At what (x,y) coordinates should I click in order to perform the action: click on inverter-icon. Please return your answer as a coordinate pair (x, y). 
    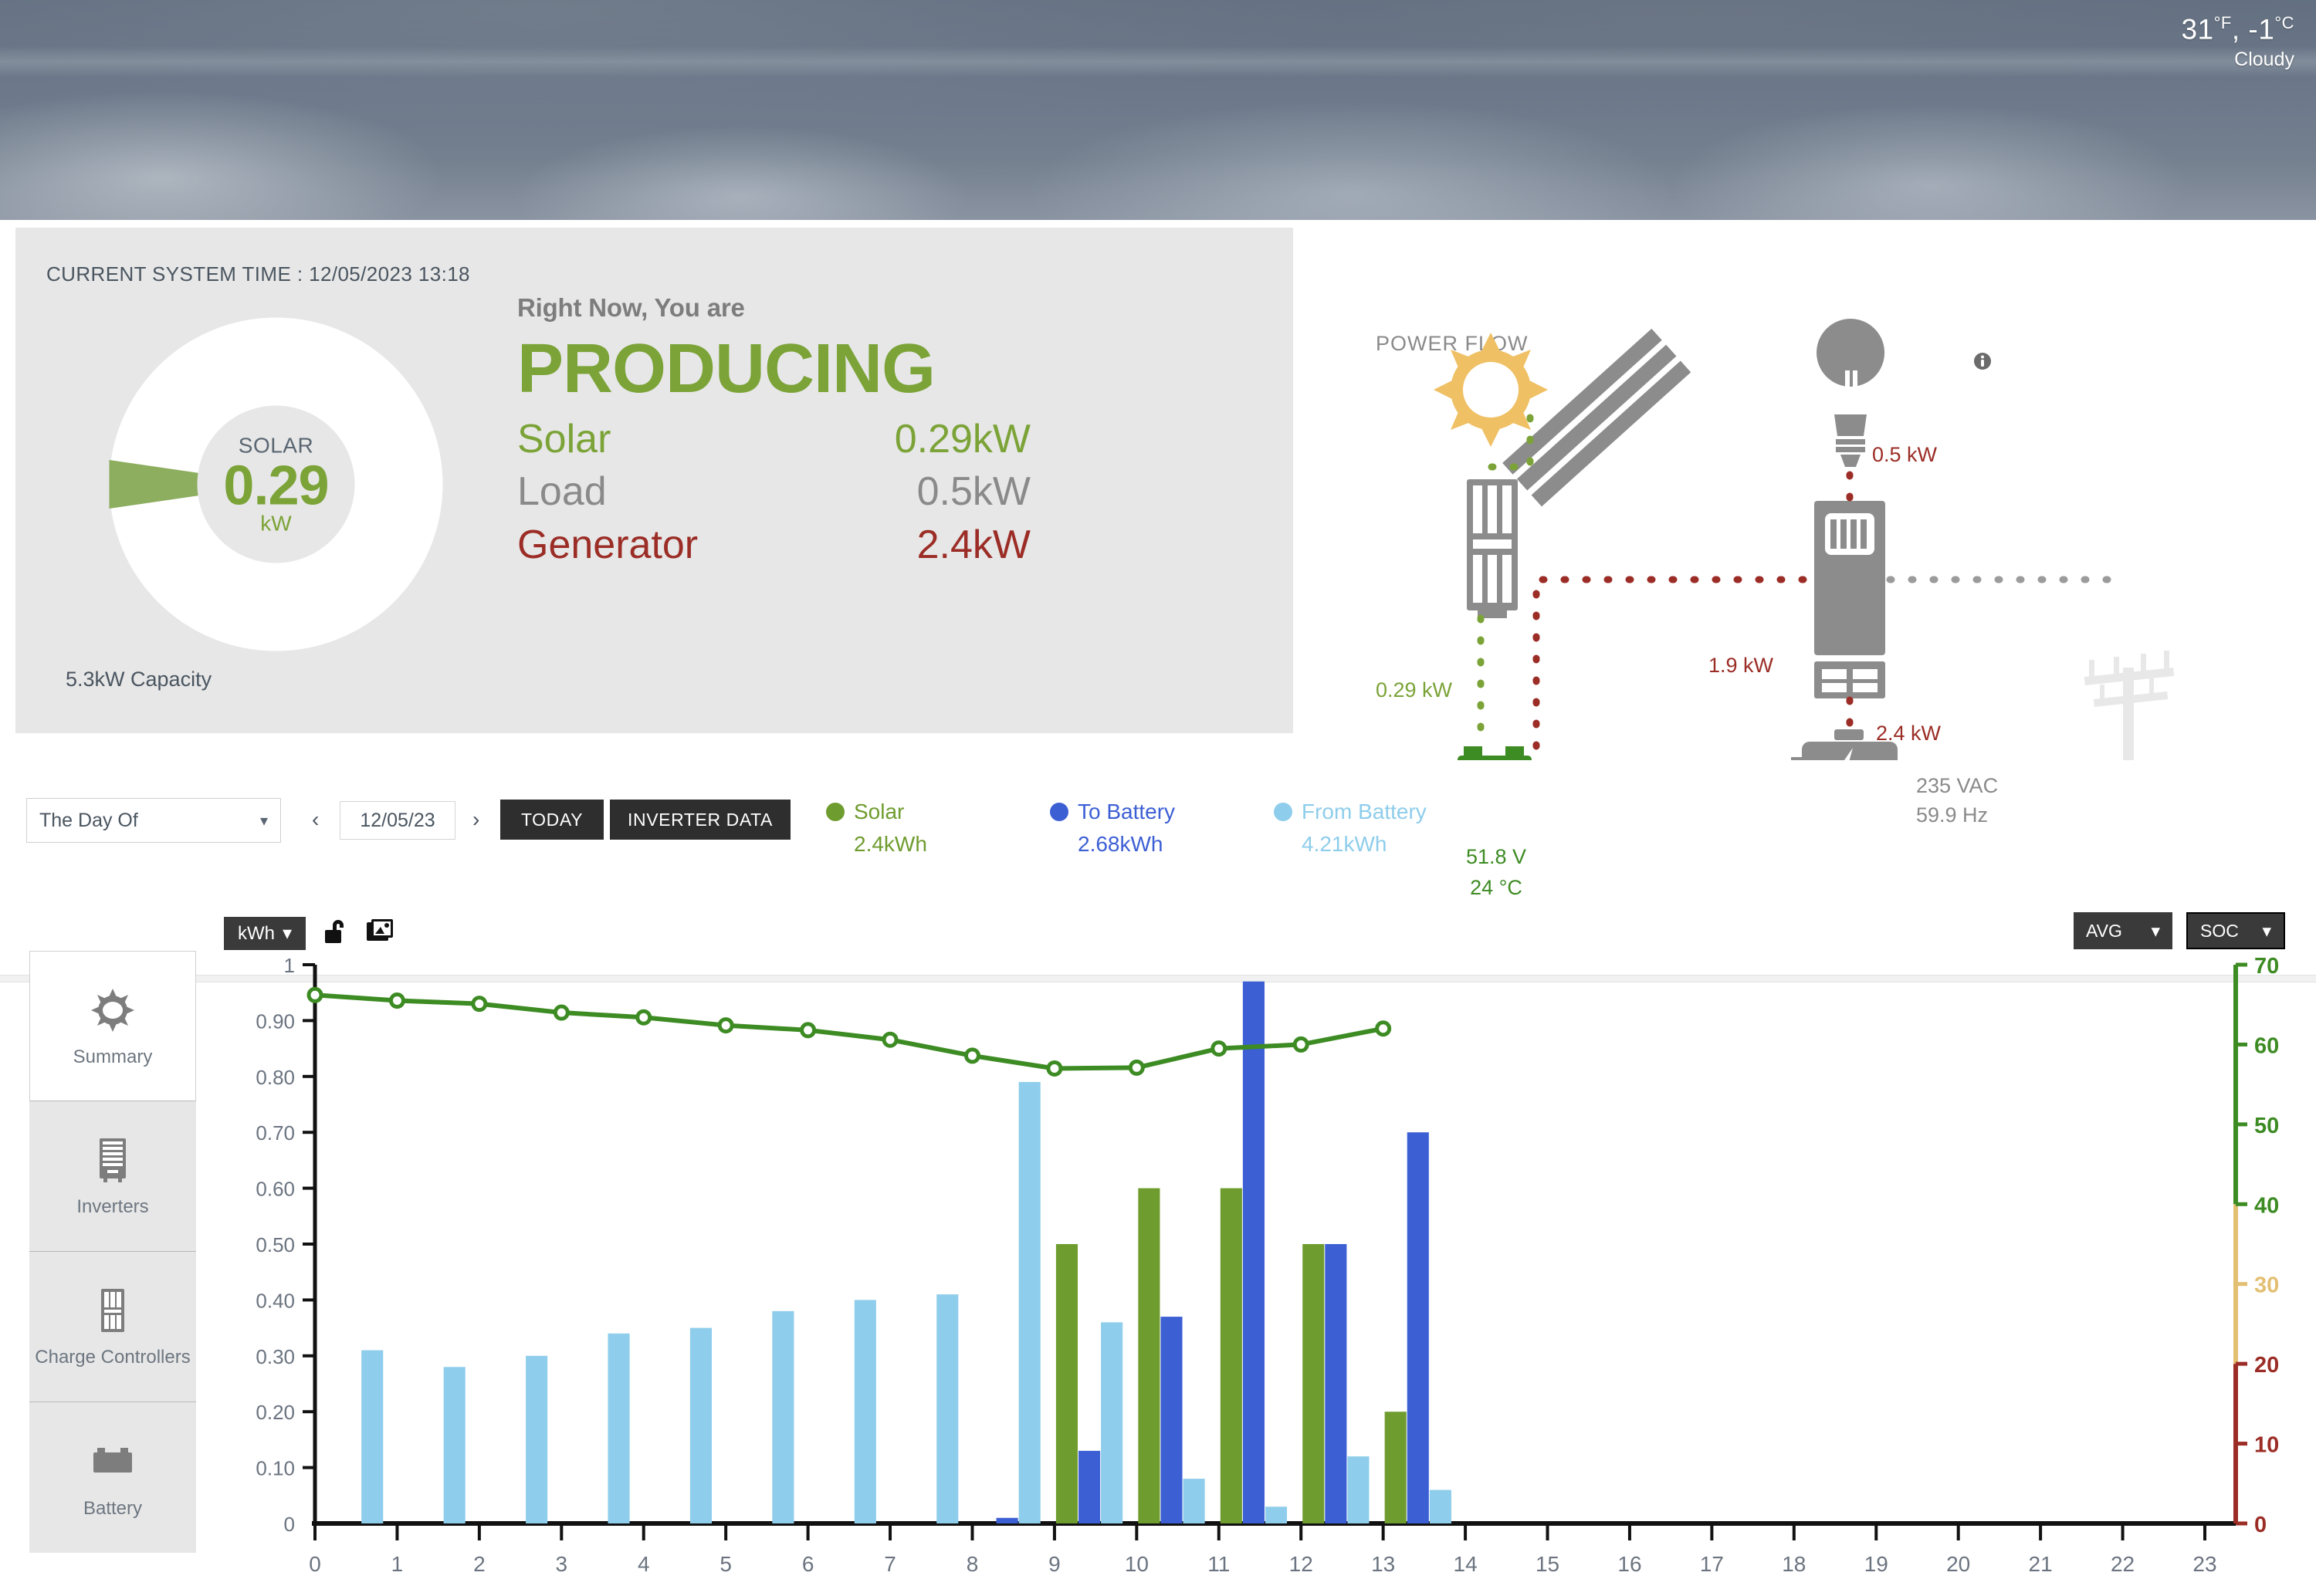
    Looking at the image, I should click on (113, 1160).